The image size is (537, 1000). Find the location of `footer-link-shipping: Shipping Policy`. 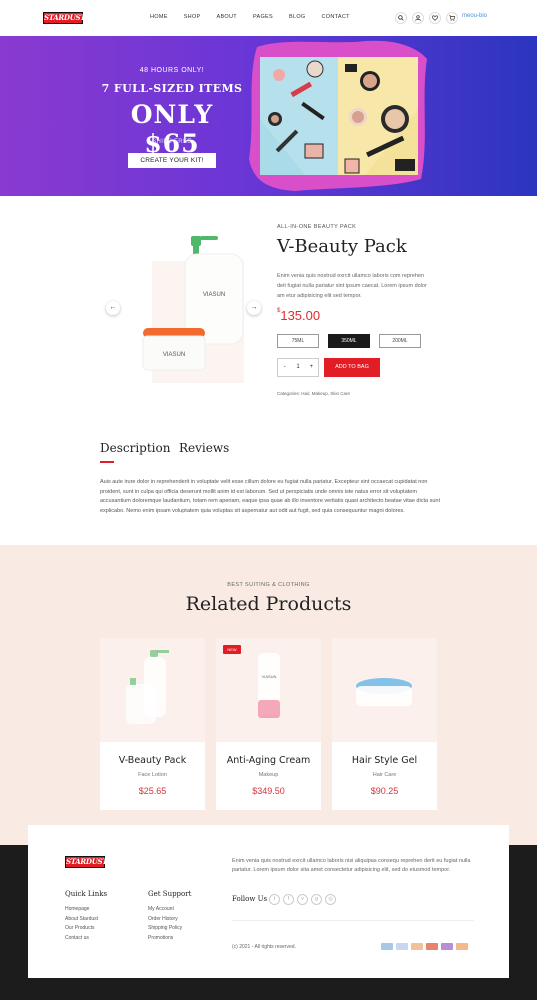

footer-link-shipping: Shipping Policy is located at coordinates (165, 929).